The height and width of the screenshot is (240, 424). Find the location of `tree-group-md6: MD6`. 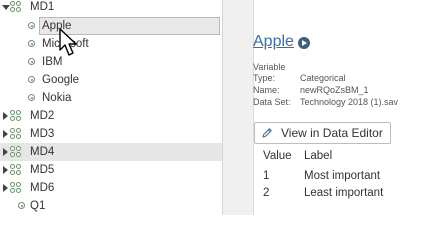

tree-group-md6: MD6 is located at coordinates (111, 188).